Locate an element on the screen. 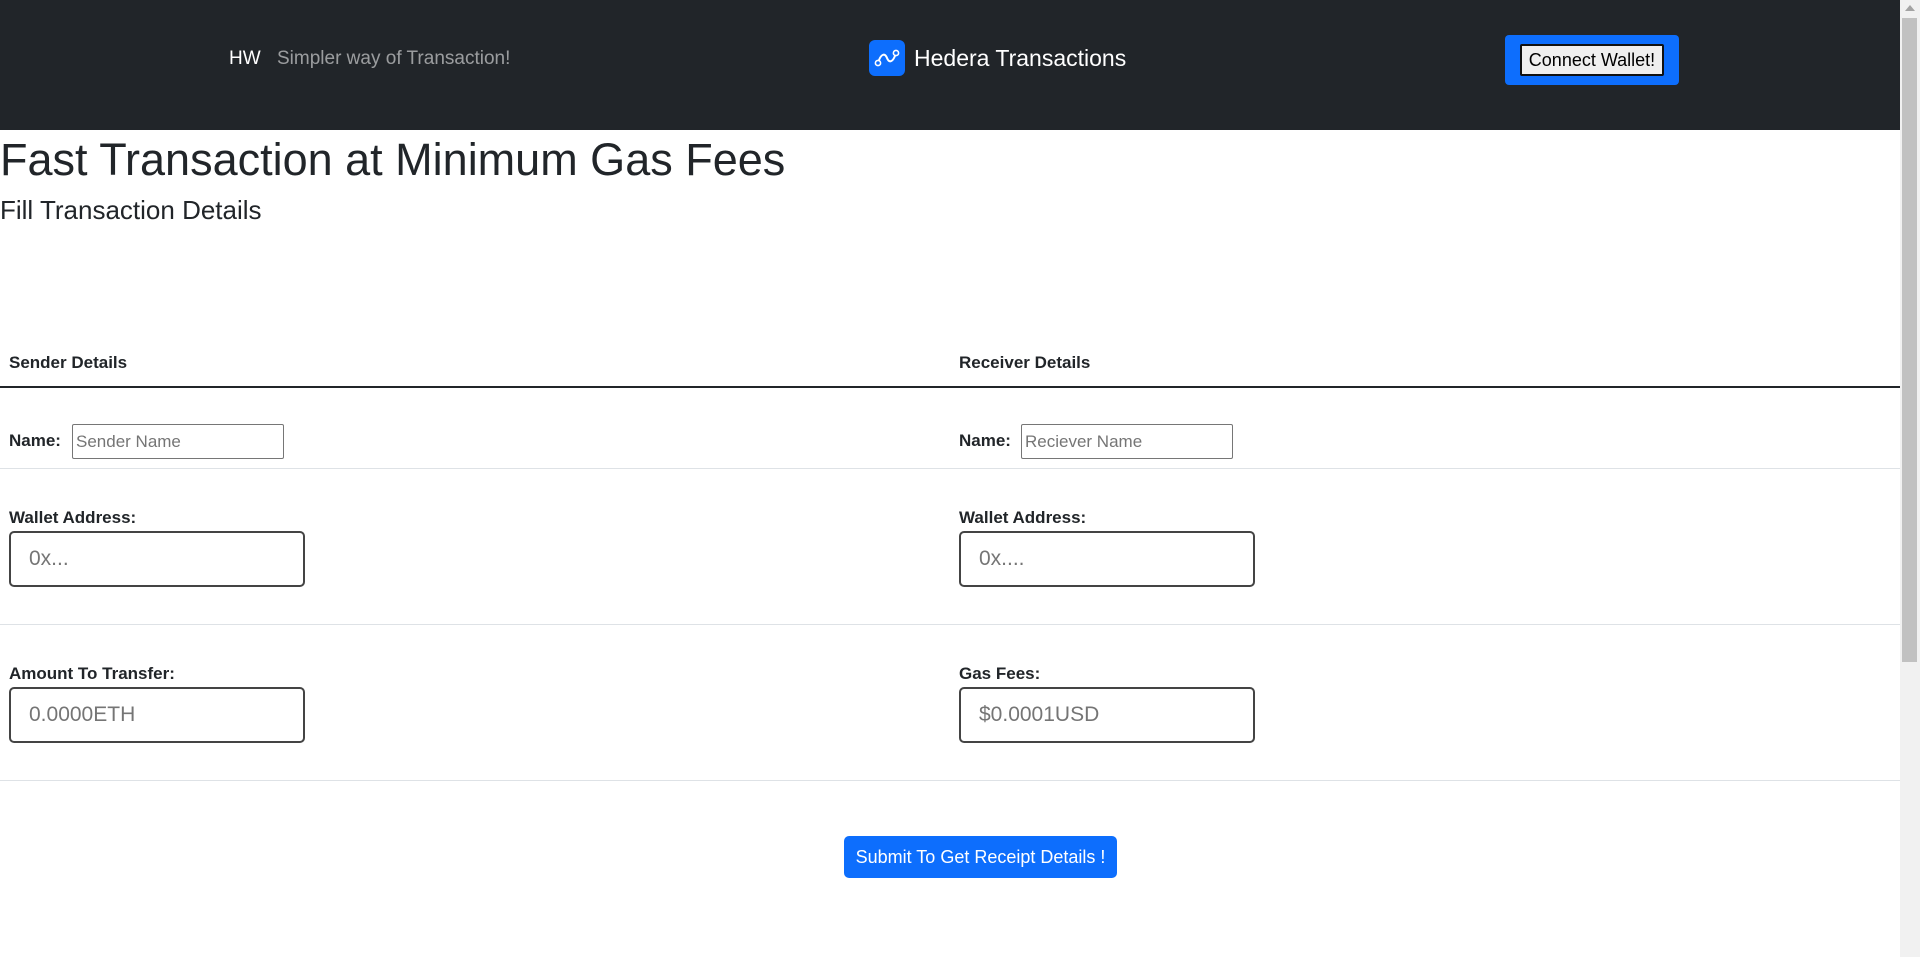  scrollbar is located at coordinates (1910, 478).